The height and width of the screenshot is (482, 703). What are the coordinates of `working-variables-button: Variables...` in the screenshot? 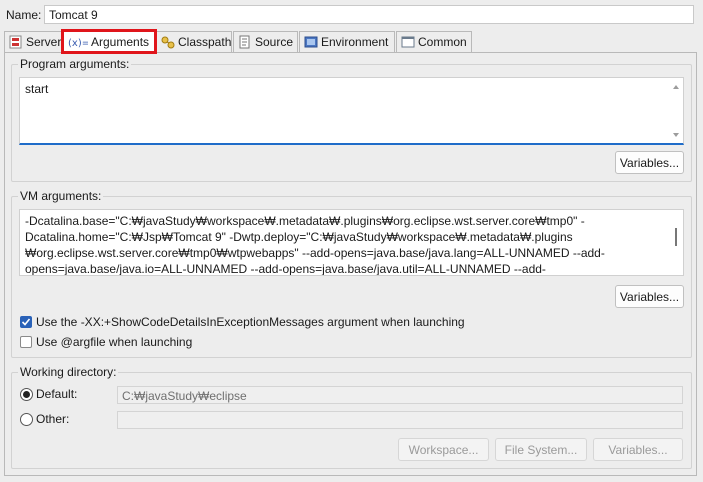 It's located at (638, 449).